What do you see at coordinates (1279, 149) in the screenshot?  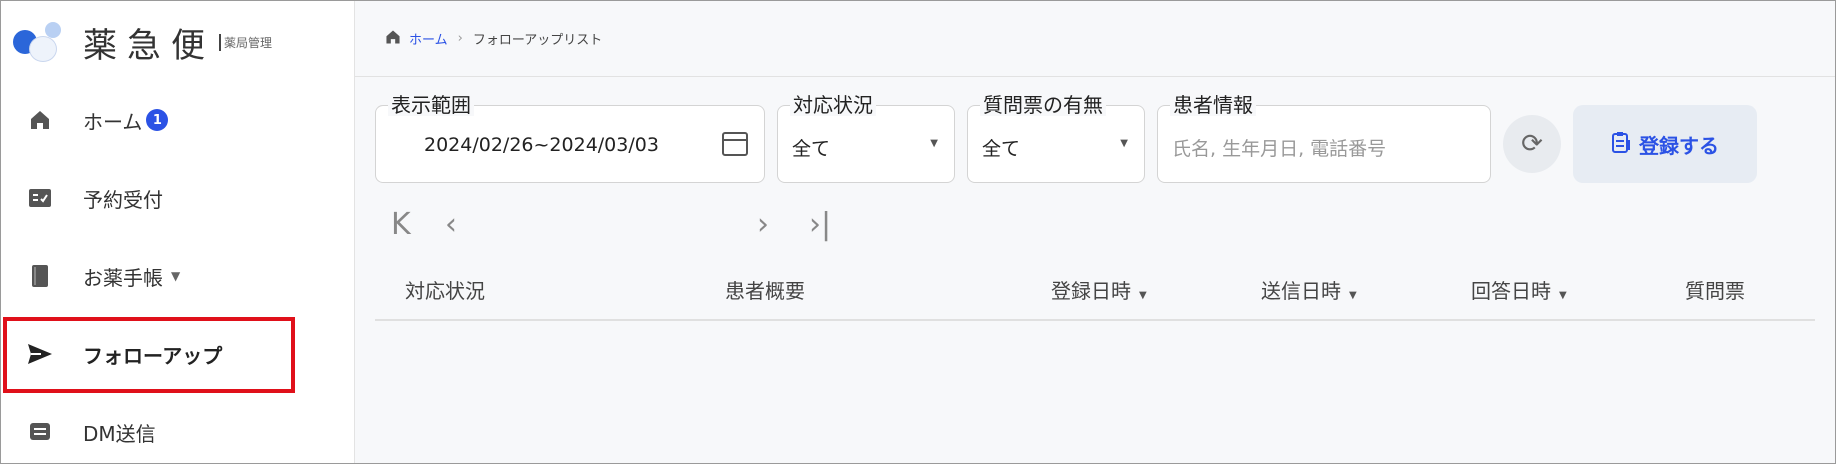 I see `patient-placeholder: 氏名, 生年月日, 電話番号` at bounding box center [1279, 149].